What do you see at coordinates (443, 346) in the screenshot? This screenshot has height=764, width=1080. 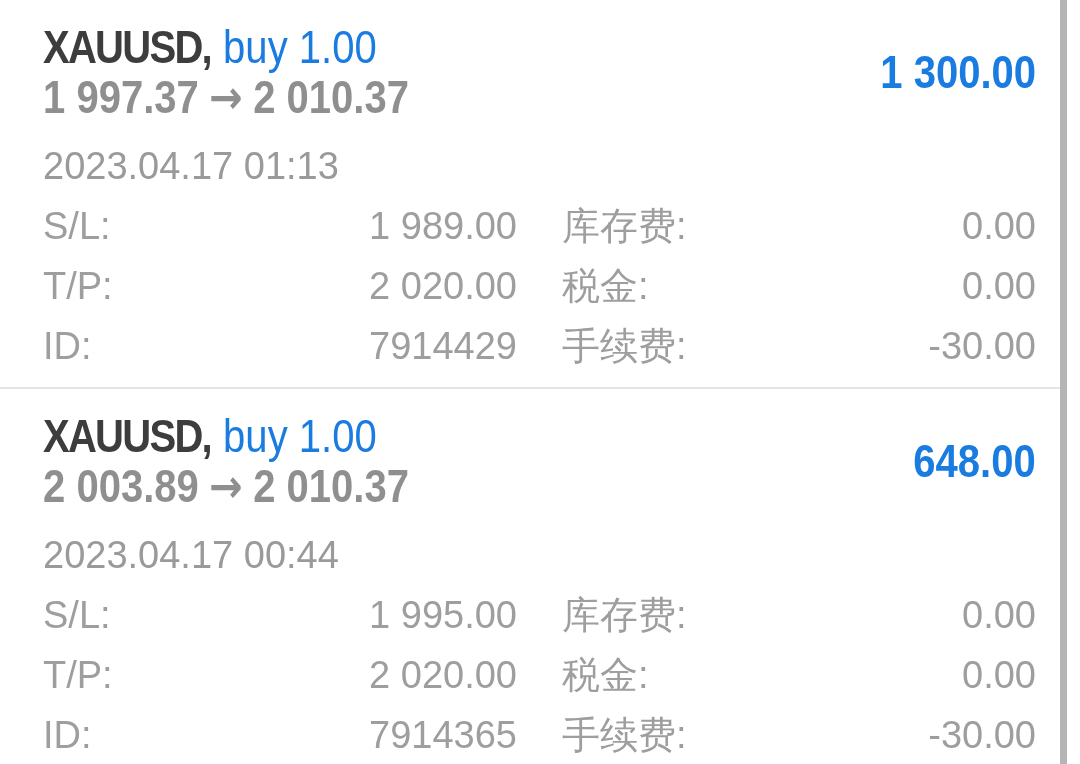 I see `detail-value: 7914429` at bounding box center [443, 346].